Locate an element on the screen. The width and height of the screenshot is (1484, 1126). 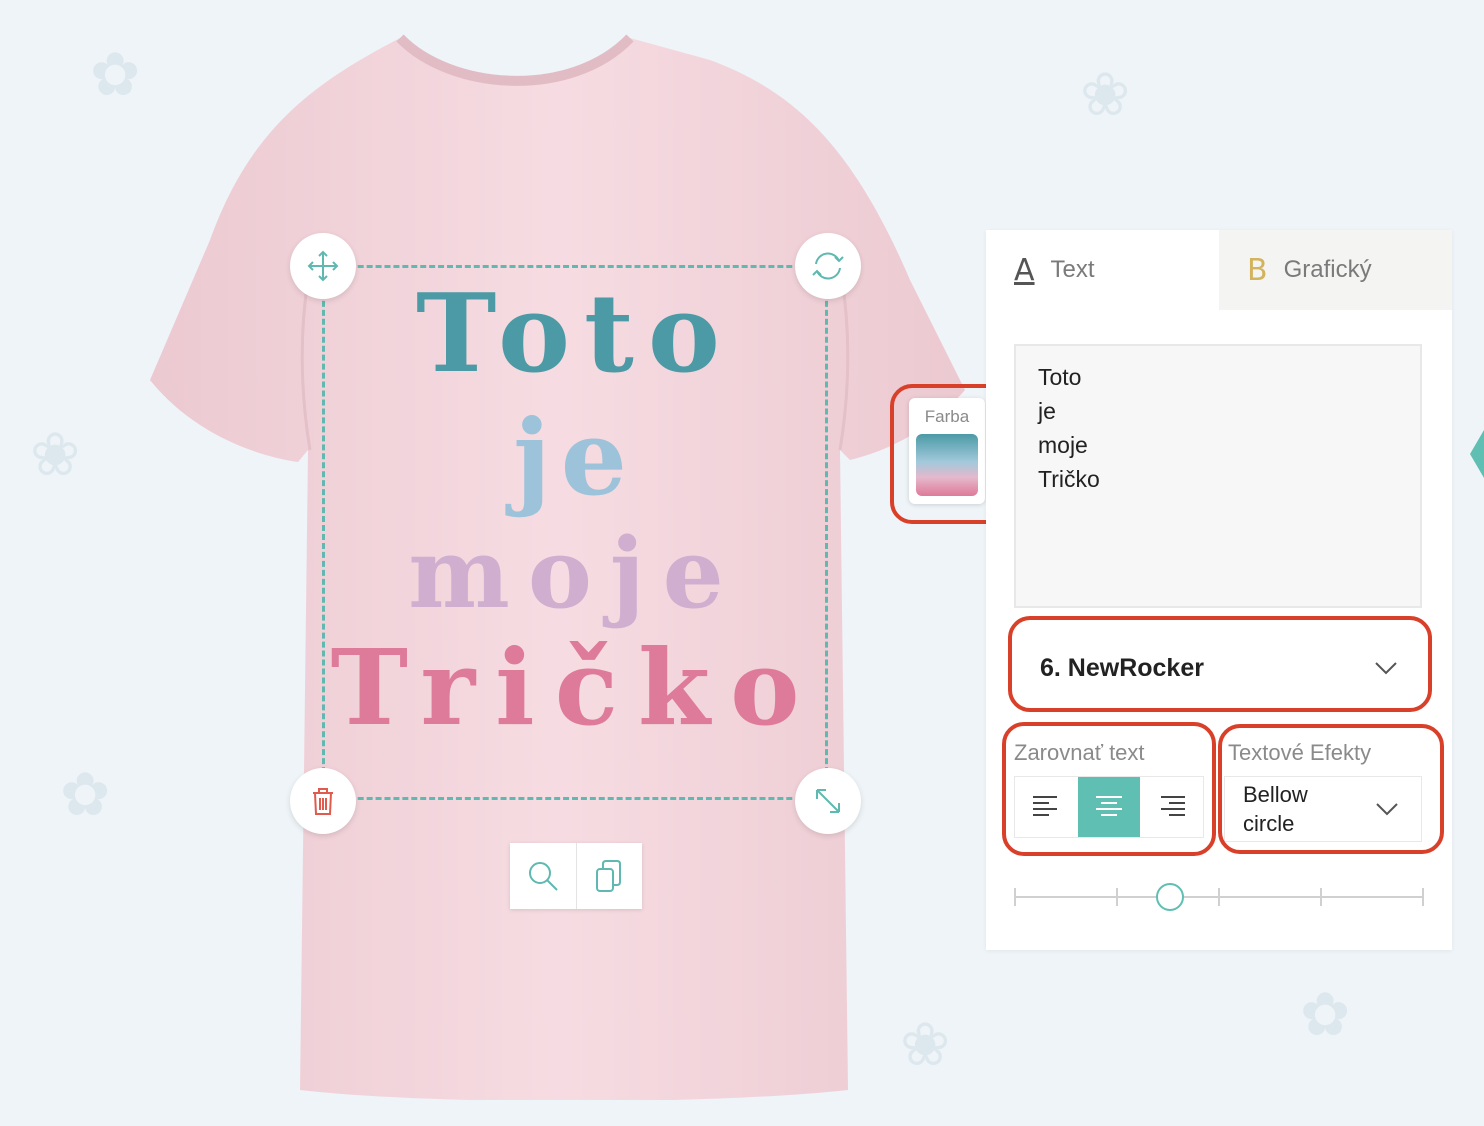
copy-icon is located at coordinates (609, 876).